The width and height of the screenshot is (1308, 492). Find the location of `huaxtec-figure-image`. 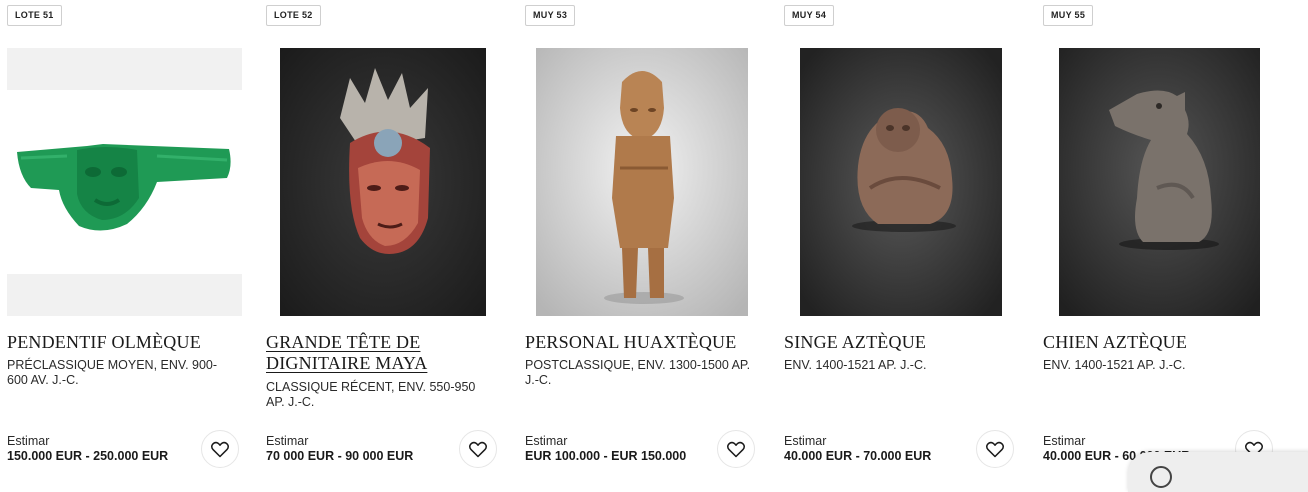

huaxtec-figure-image is located at coordinates (642, 182).